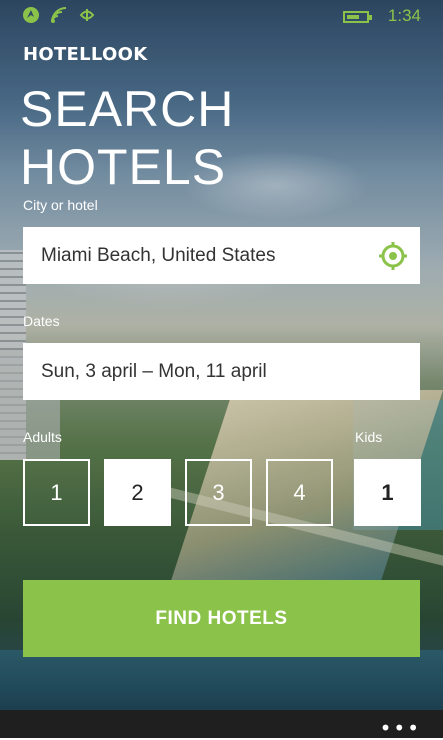  Describe the element at coordinates (87, 17) in the screenshot. I see `signal-icon` at that location.